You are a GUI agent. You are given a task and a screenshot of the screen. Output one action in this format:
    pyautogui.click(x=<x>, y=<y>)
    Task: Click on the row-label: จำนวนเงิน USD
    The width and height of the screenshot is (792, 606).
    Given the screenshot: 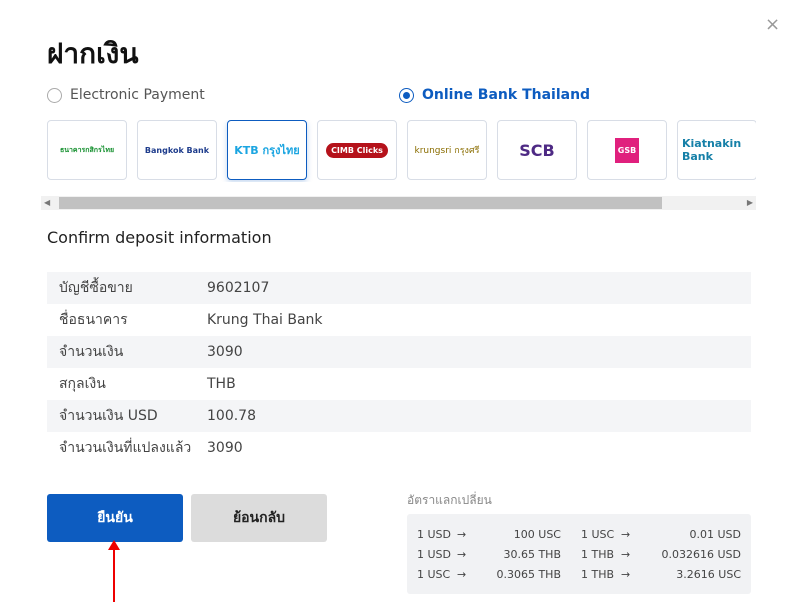 What is the action you would take?
    pyautogui.click(x=108, y=416)
    